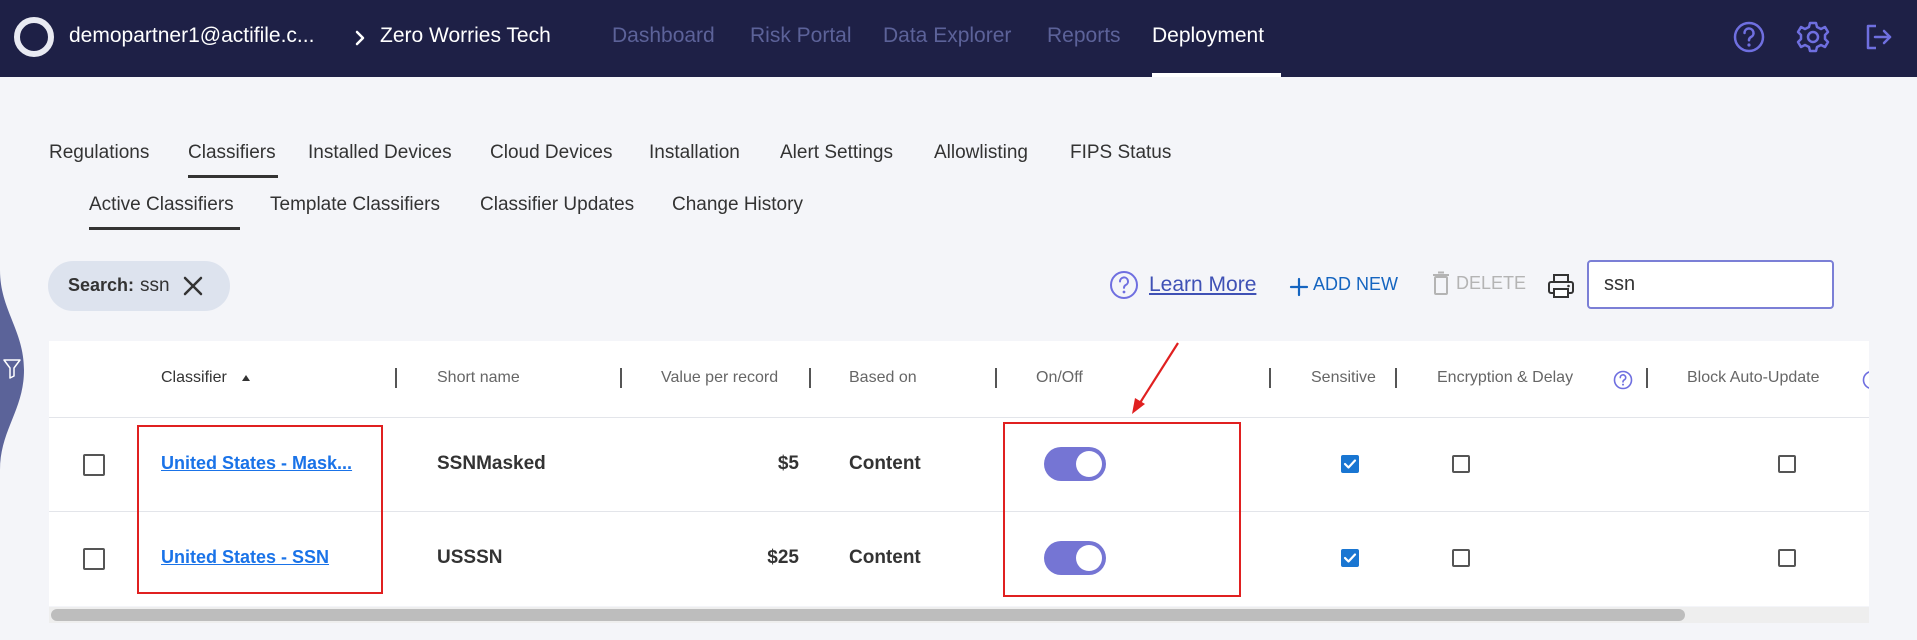  What do you see at coordinates (139, 286) in the screenshot?
I see `search-filter-chip: Search: ssn` at bounding box center [139, 286].